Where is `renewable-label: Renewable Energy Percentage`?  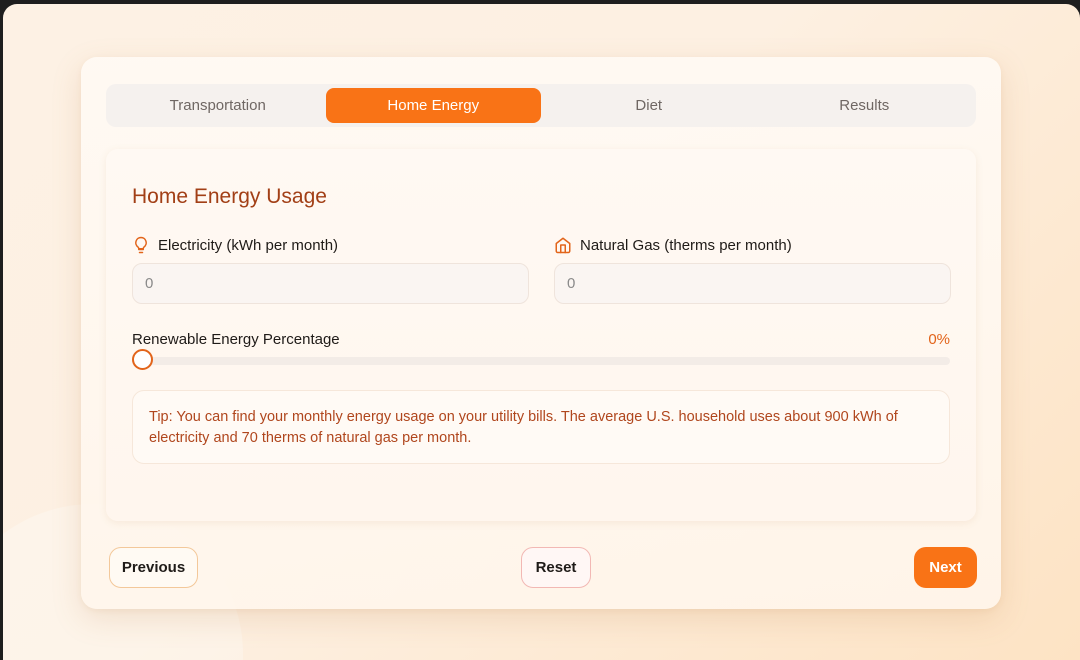
renewable-label: Renewable Energy Percentage is located at coordinates (236, 339).